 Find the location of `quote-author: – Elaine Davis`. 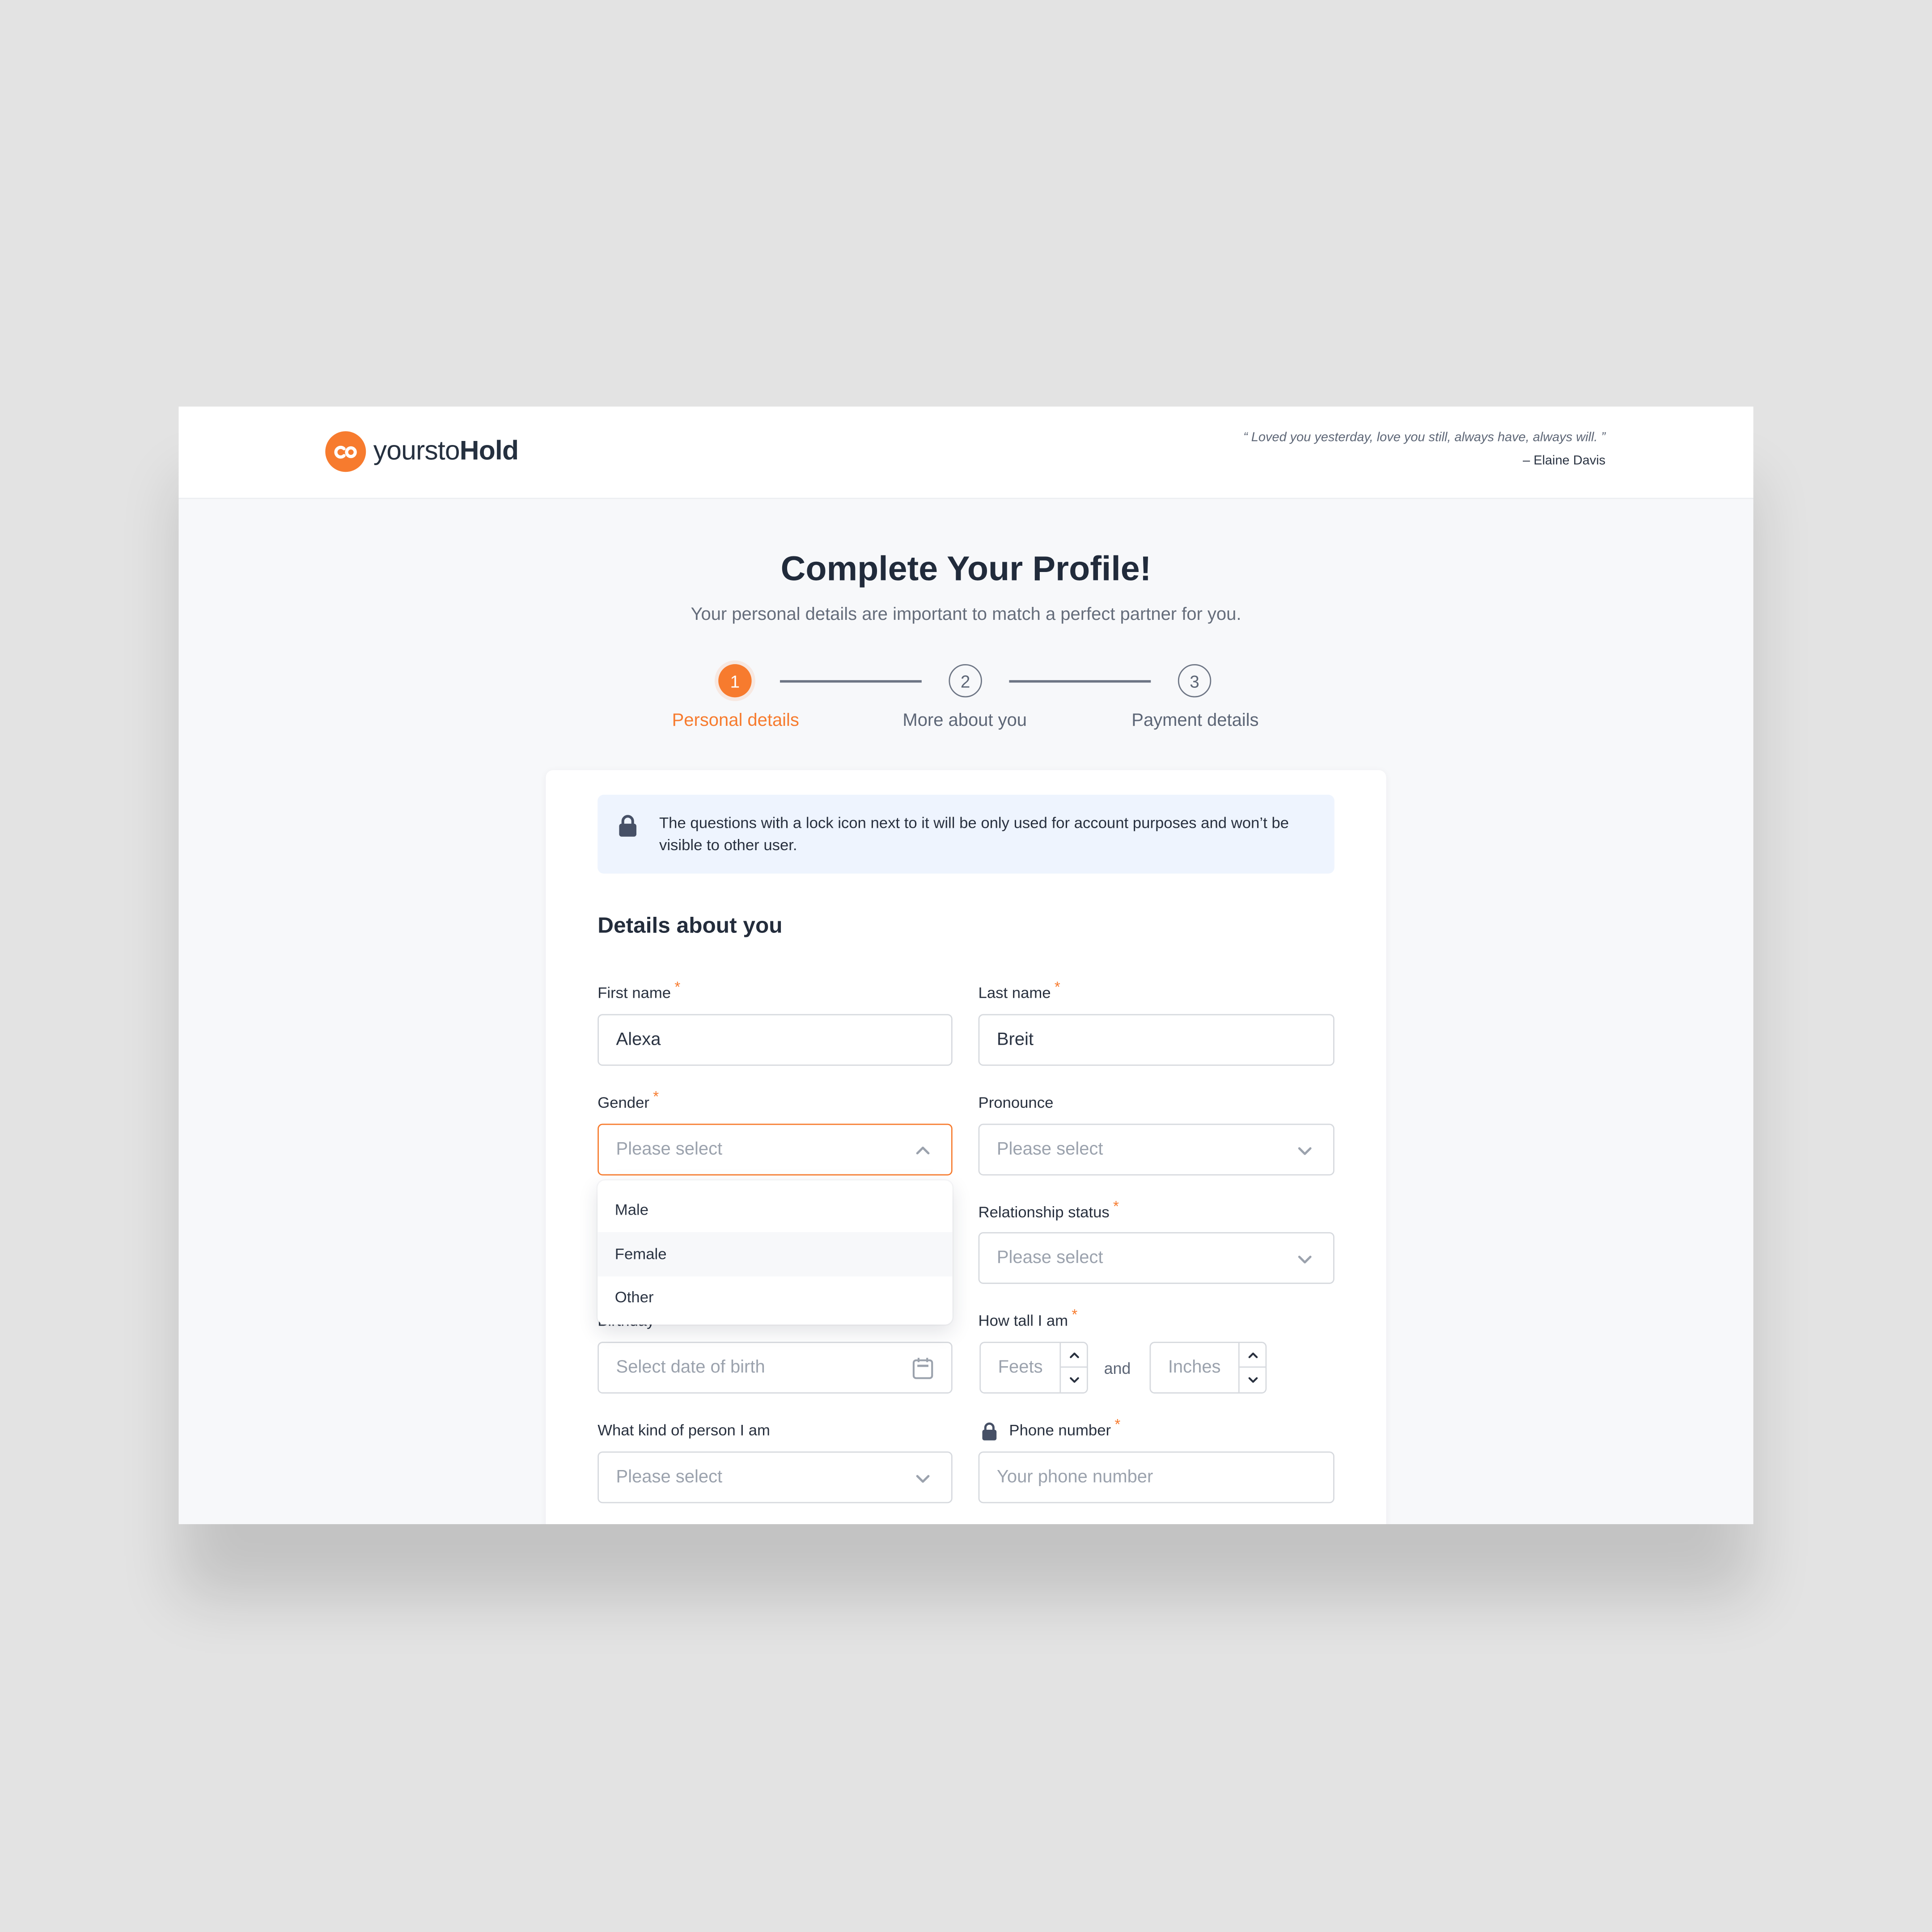

quote-author: – Elaine Davis is located at coordinates (1564, 460).